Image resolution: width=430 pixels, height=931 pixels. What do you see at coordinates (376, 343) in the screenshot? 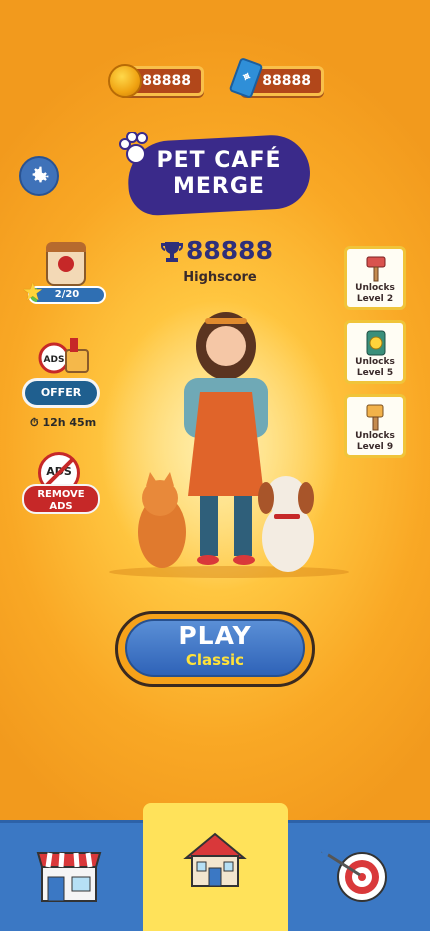
I see `phone-icon` at bounding box center [376, 343].